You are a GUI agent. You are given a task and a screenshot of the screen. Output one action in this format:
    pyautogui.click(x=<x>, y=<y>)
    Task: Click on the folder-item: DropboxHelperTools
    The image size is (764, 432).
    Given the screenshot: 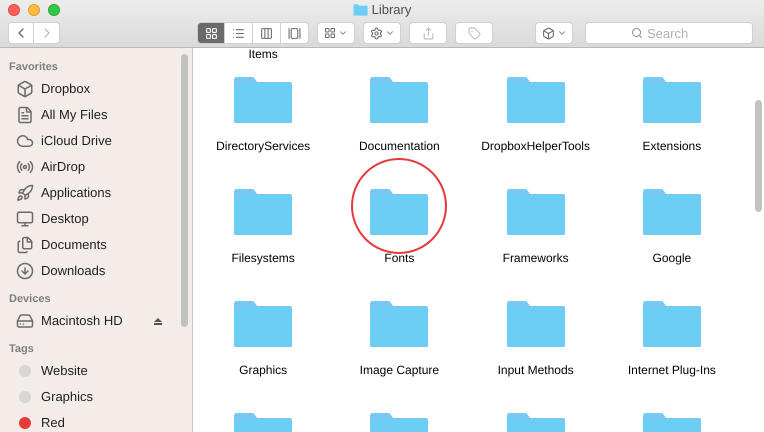 What is the action you would take?
    pyautogui.click(x=536, y=115)
    